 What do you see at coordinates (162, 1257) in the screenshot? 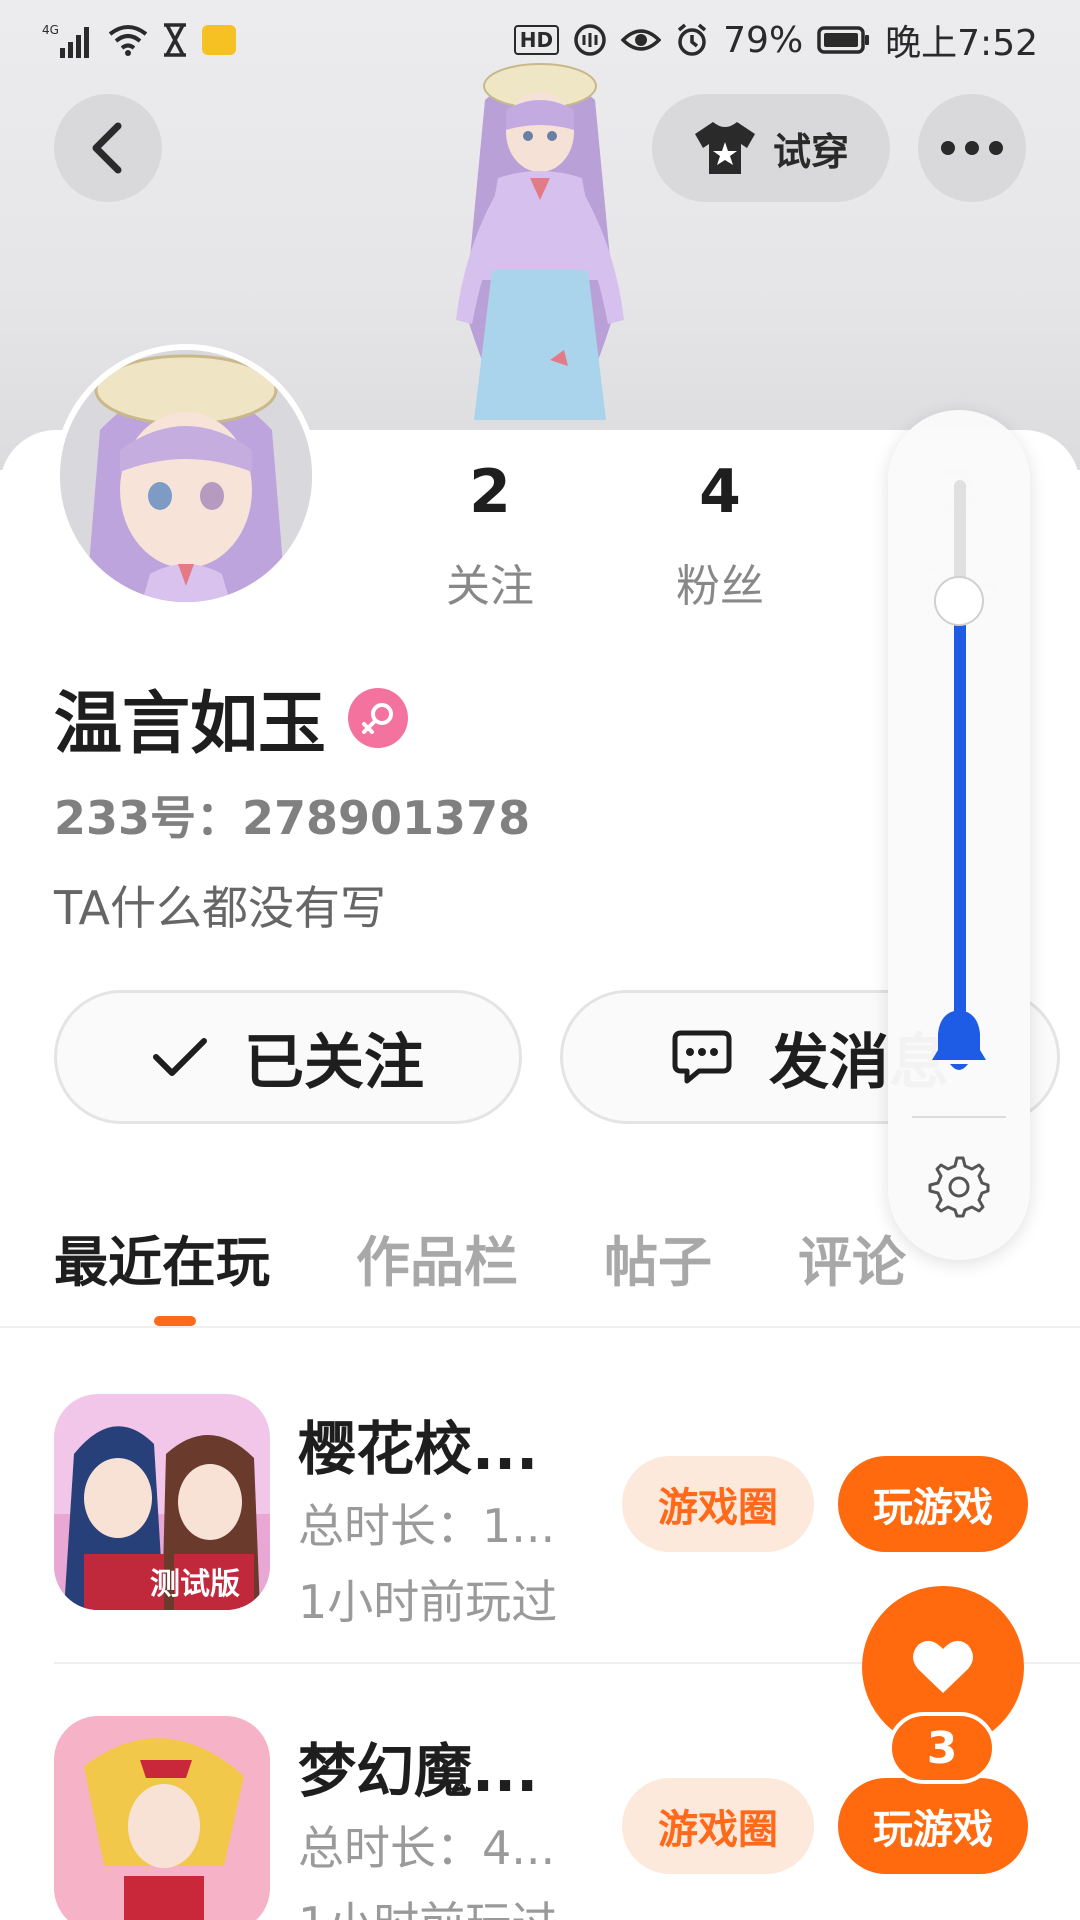
I see `tab-recently-played: 最近在玩` at bounding box center [162, 1257].